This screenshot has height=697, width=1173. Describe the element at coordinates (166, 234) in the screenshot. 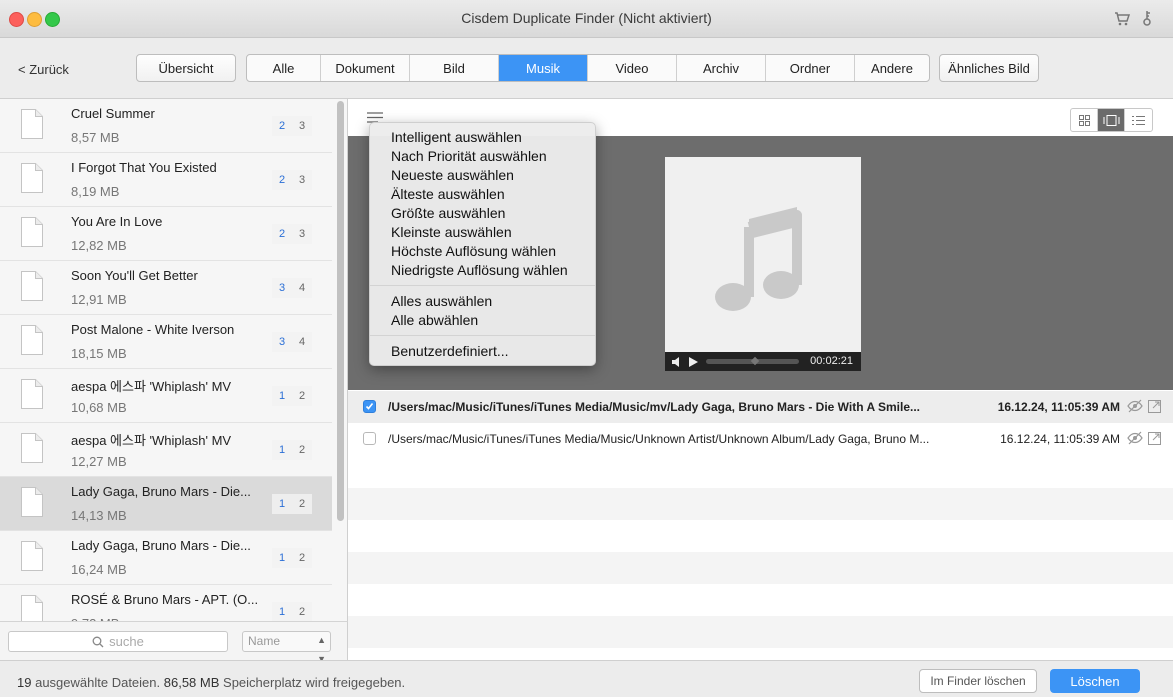

I see `list-item: You Are In Love 12,82 MB 2 3` at that location.